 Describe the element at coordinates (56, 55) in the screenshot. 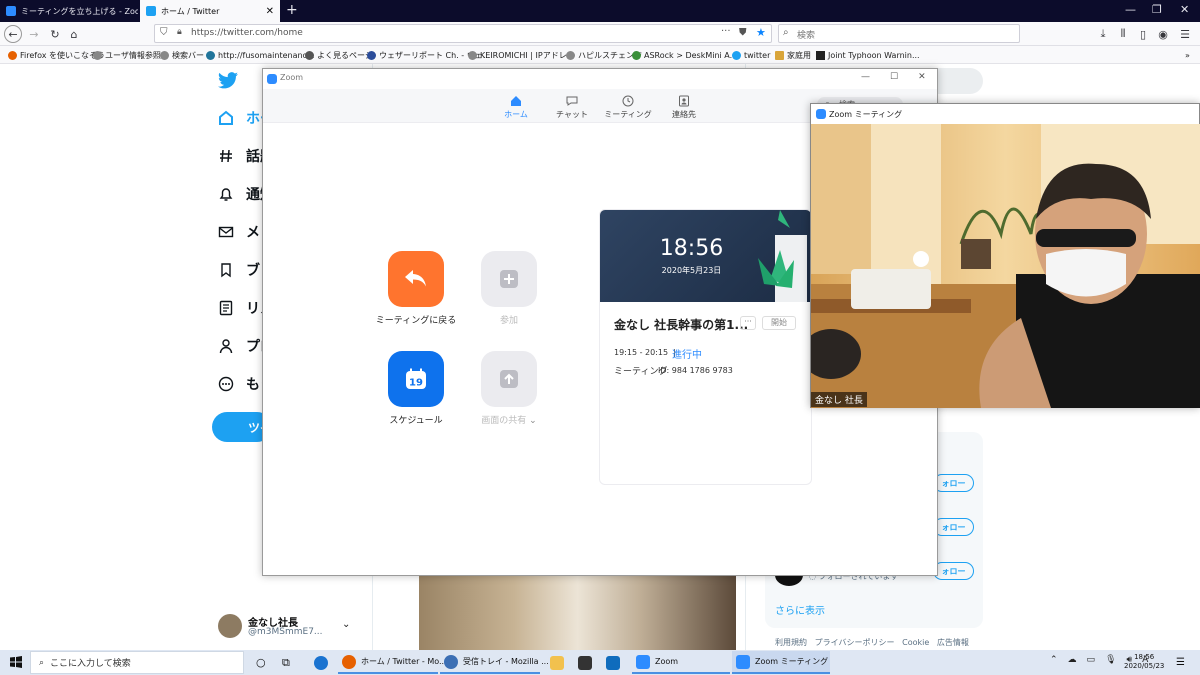

I see `bookmark-item: Firefox を使いこなそう` at that location.